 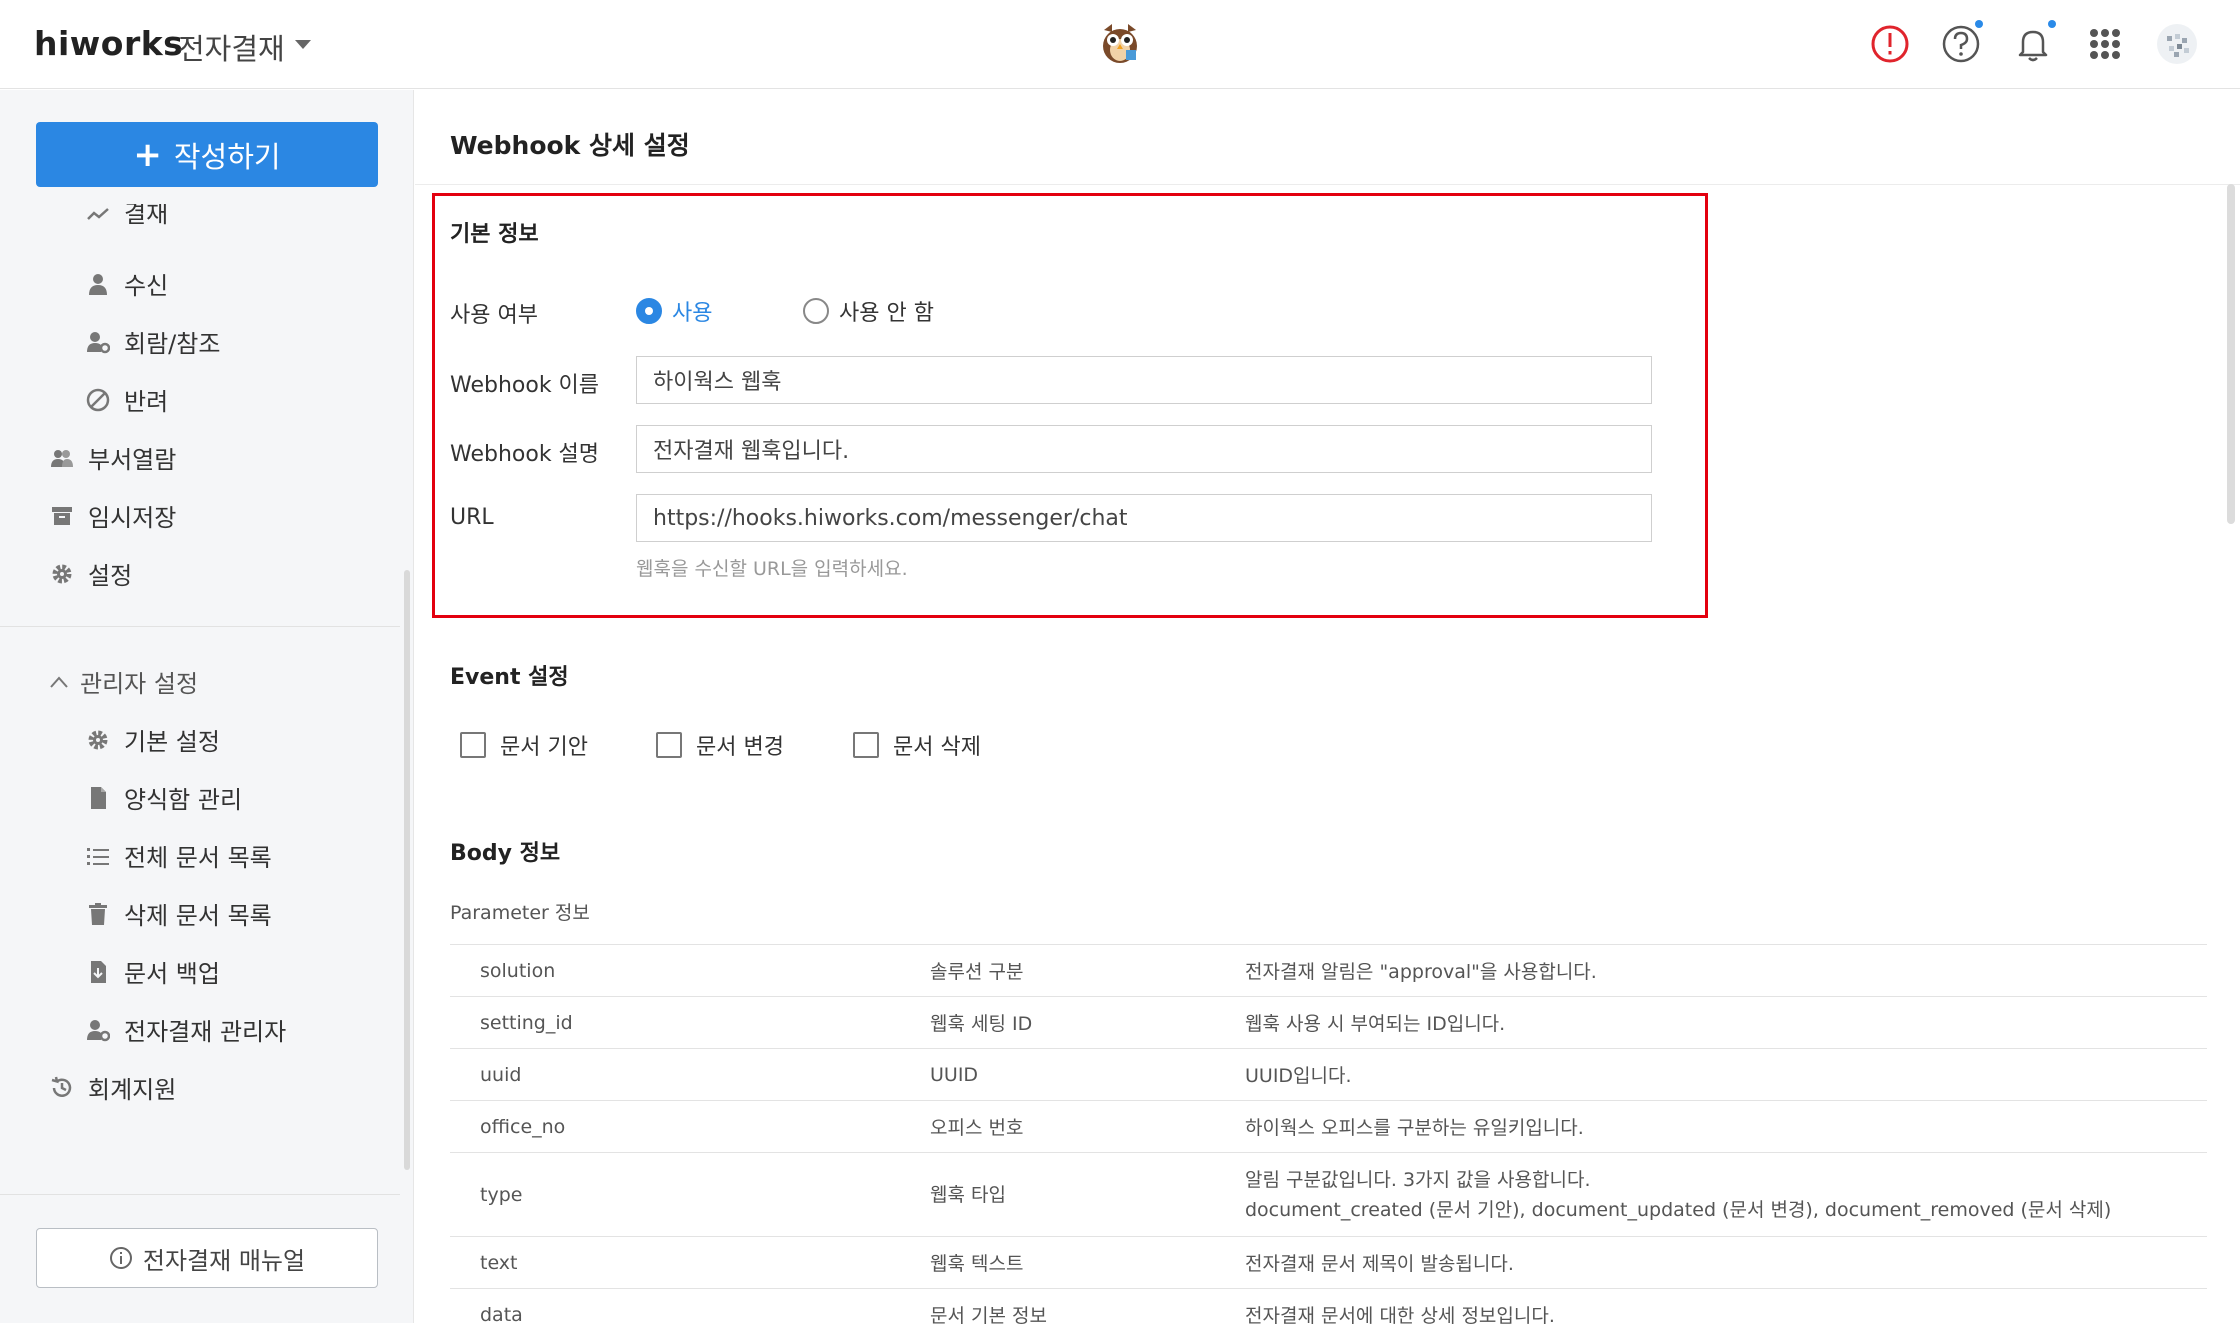 What do you see at coordinates (132, 518) in the screenshot?
I see `sidebar-item-label: 임시저장` at bounding box center [132, 518].